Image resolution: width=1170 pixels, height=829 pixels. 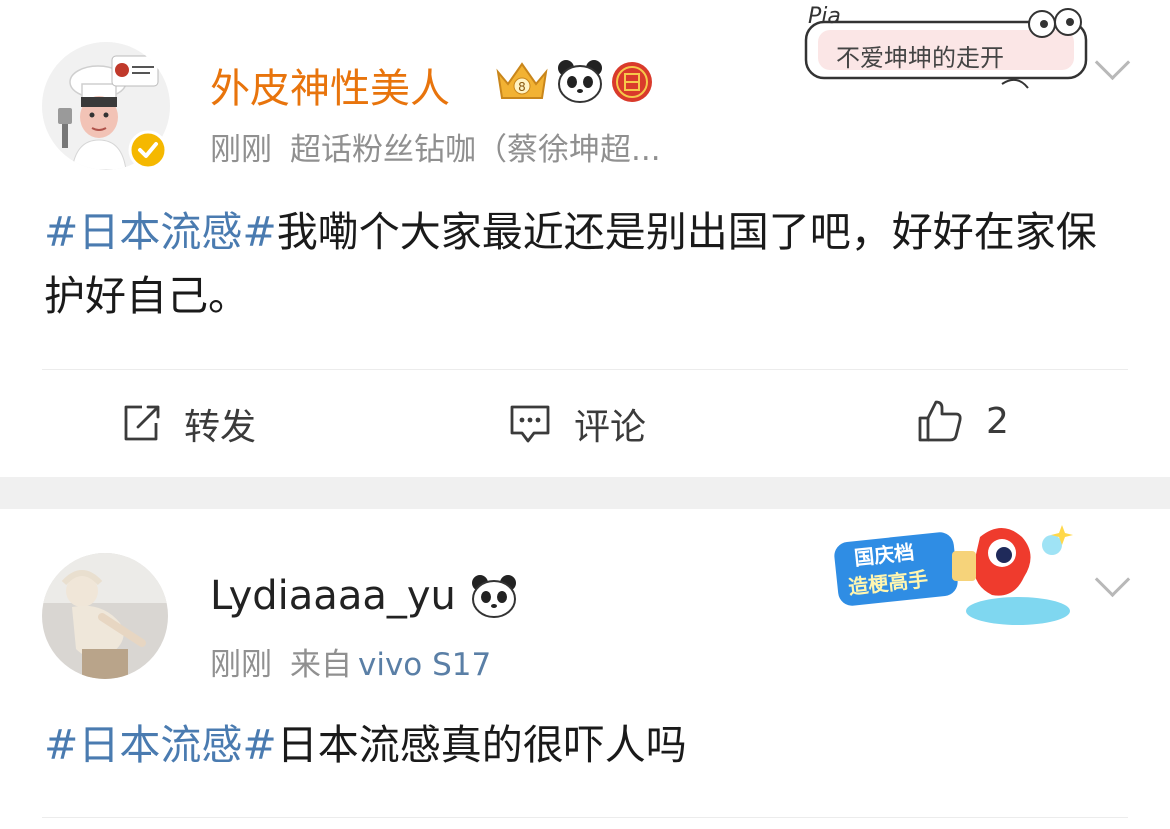 What do you see at coordinates (957, 575) in the screenshot?
I see `event-badge: 国庆档 造梗高手` at bounding box center [957, 575].